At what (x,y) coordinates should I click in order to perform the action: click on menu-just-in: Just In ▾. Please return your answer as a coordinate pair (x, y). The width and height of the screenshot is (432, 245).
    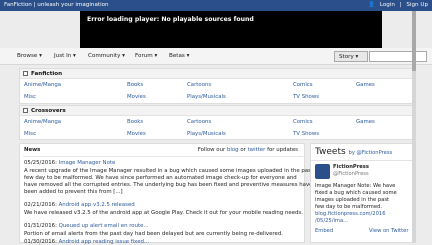
    Looking at the image, I should click on (65, 56).